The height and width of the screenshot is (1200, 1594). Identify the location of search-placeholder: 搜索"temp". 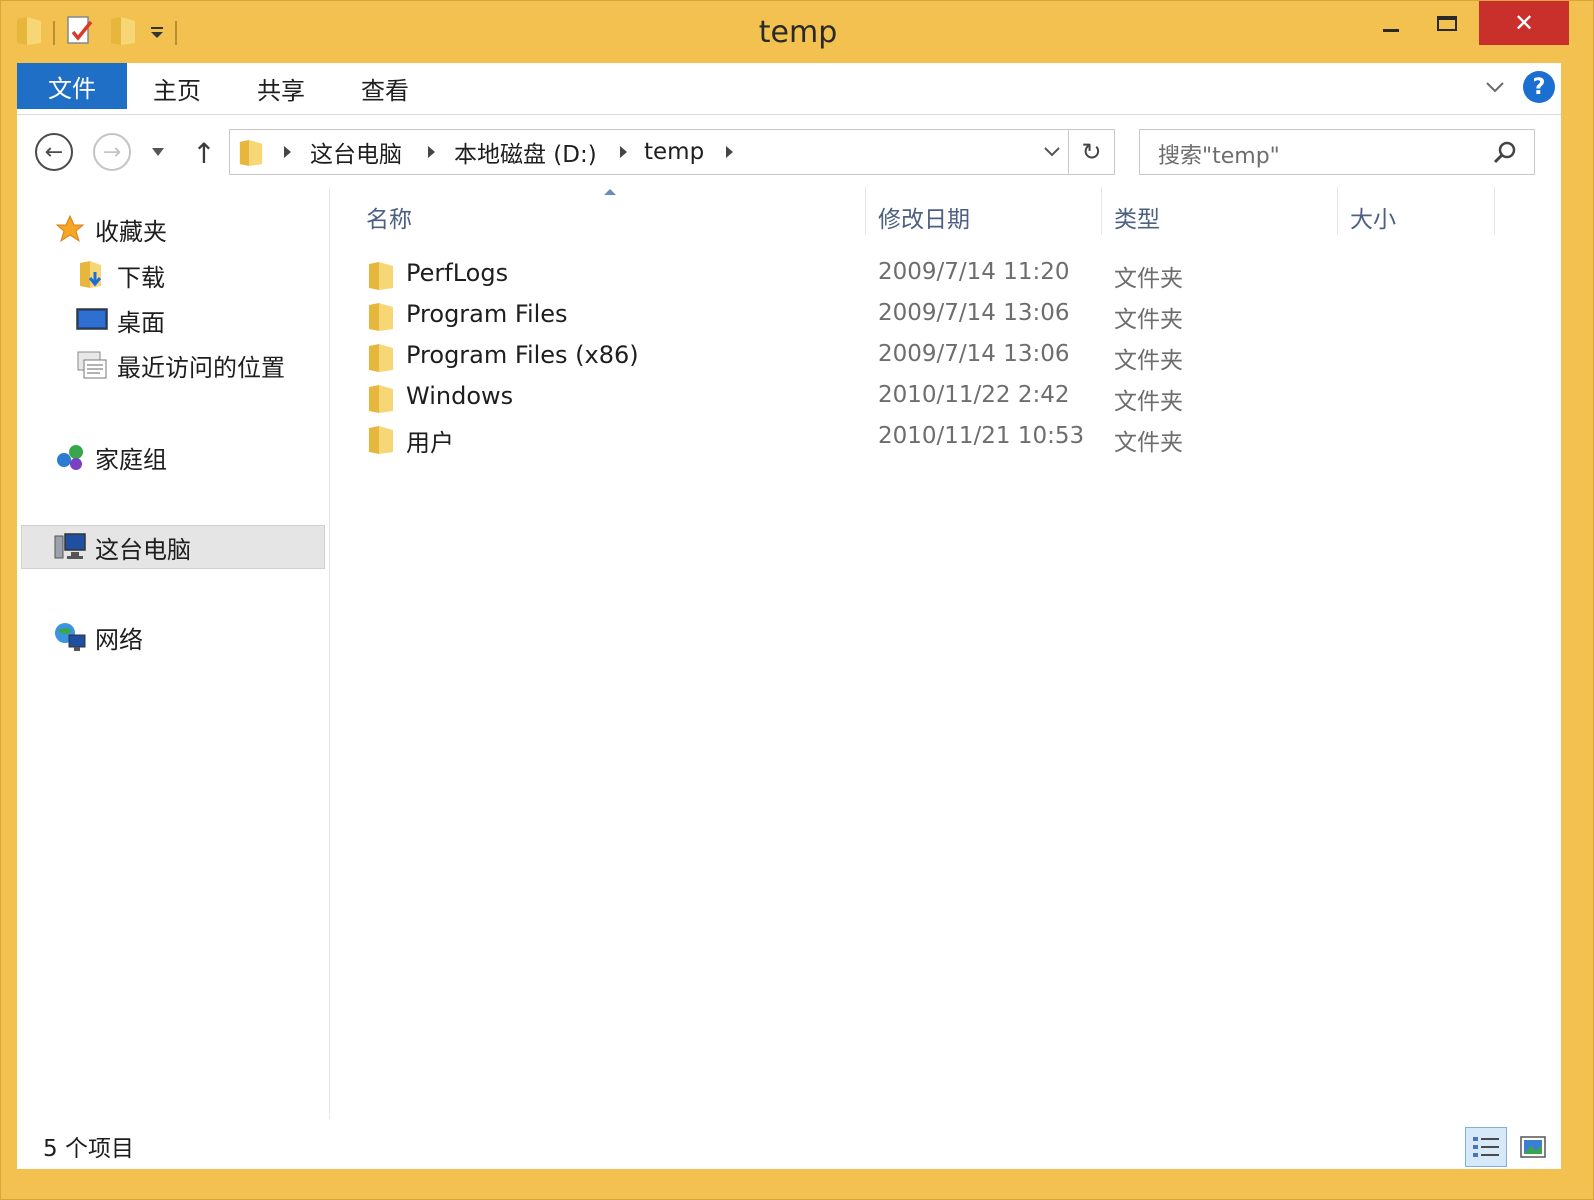
(1219, 156).